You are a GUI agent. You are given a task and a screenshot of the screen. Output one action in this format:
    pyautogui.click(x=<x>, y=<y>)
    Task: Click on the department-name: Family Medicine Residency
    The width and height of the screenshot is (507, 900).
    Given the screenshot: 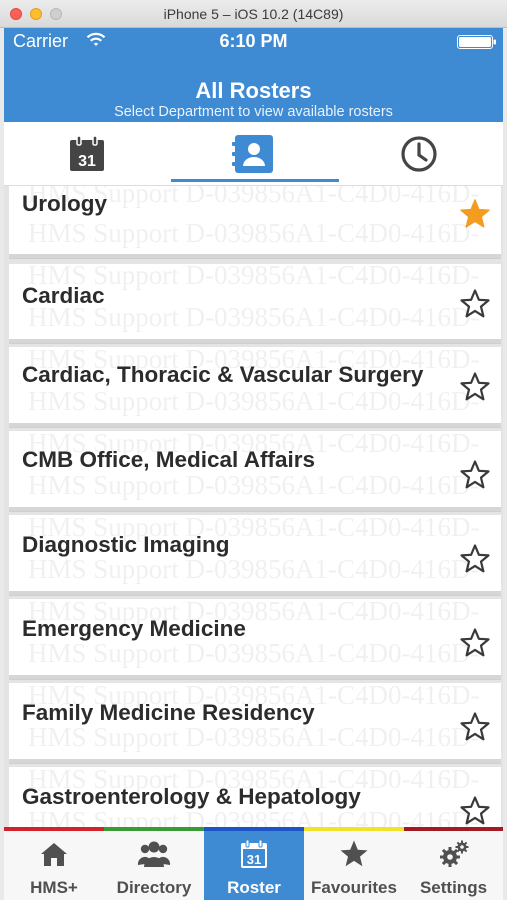 What is the action you would take?
    pyautogui.click(x=168, y=712)
    